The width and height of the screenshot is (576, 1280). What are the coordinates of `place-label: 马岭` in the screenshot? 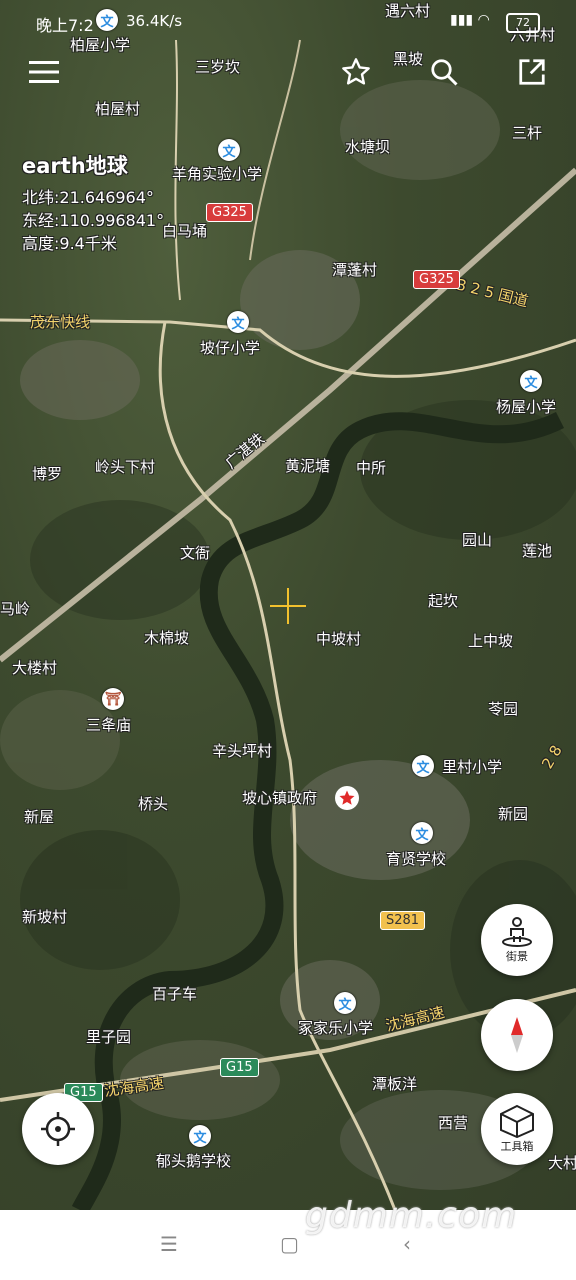 It's located at (15, 609).